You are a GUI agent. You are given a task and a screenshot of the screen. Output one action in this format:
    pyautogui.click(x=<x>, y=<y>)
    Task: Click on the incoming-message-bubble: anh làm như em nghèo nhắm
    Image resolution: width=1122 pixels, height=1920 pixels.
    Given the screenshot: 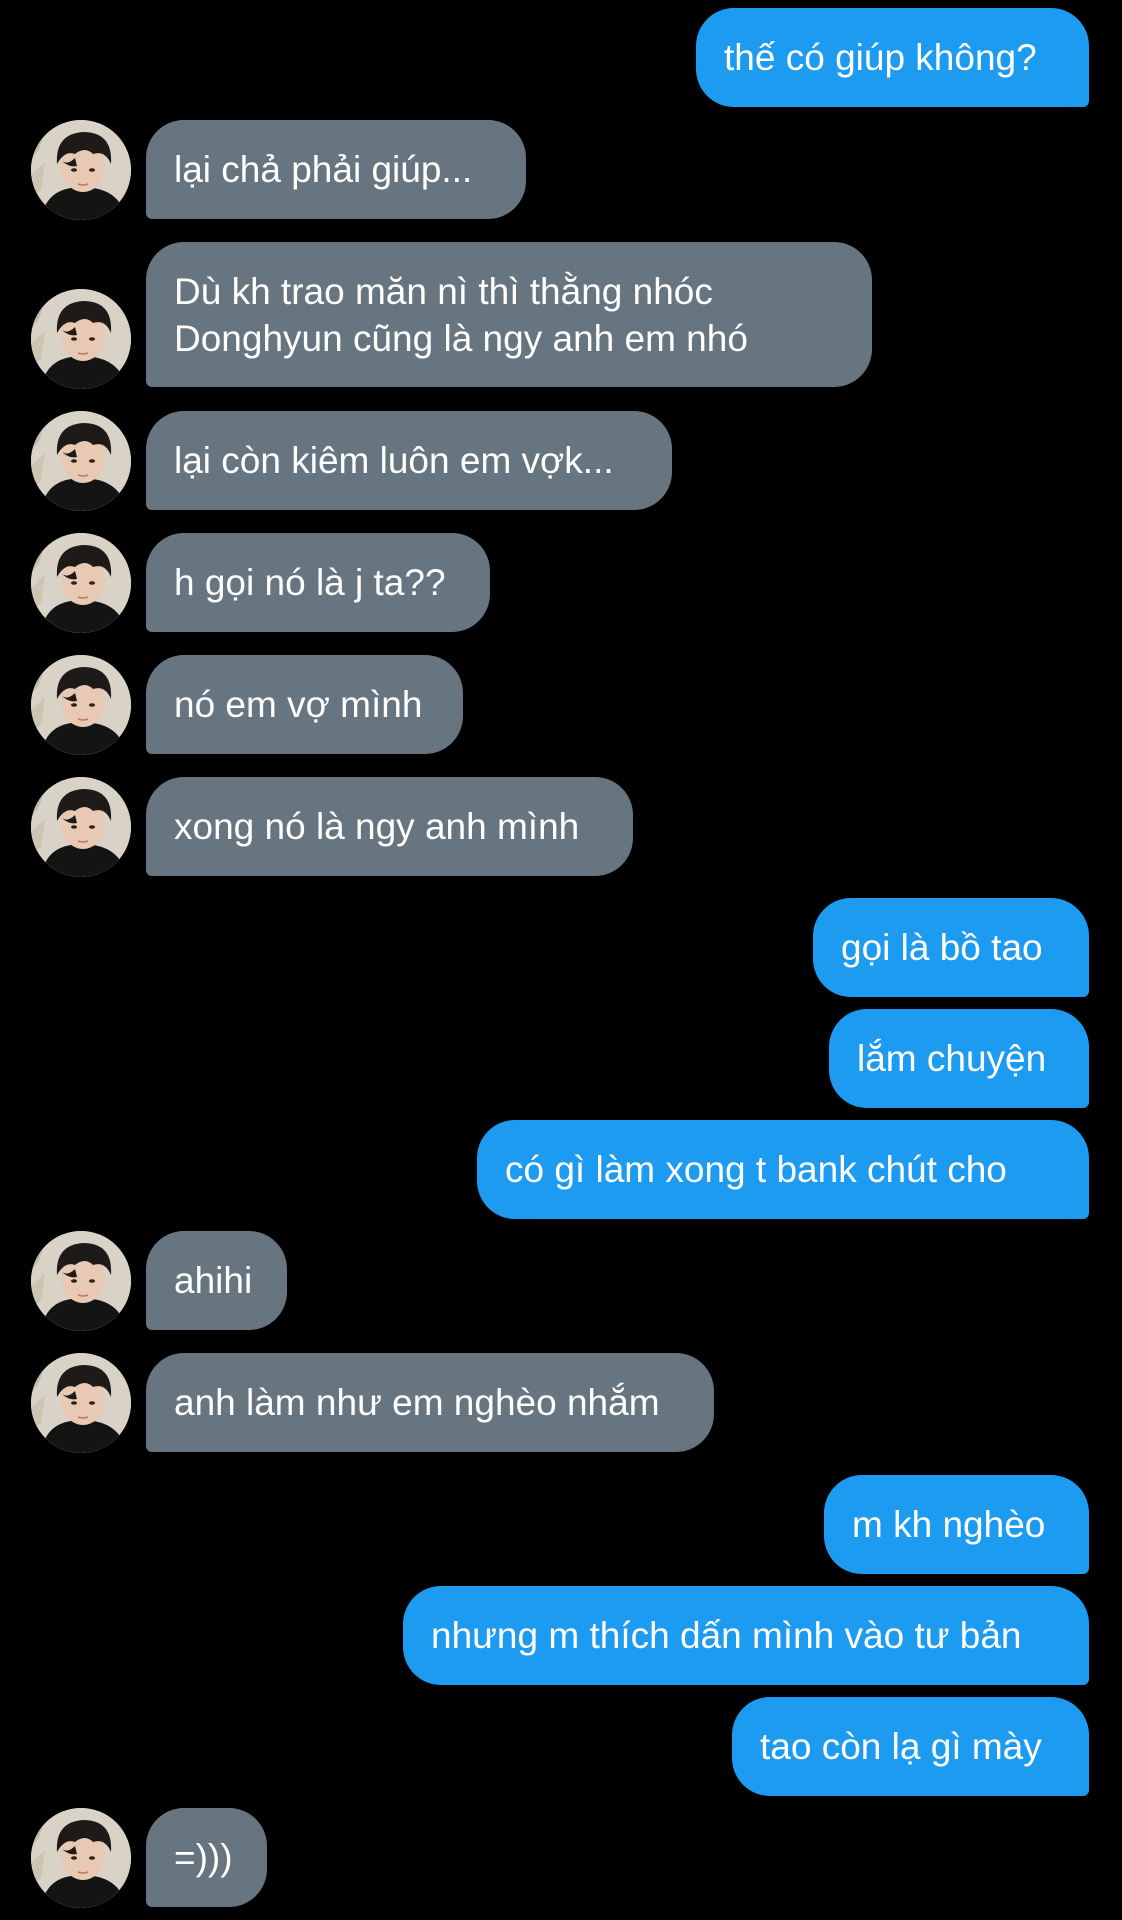 What is the action you would take?
    pyautogui.click(x=430, y=1402)
    